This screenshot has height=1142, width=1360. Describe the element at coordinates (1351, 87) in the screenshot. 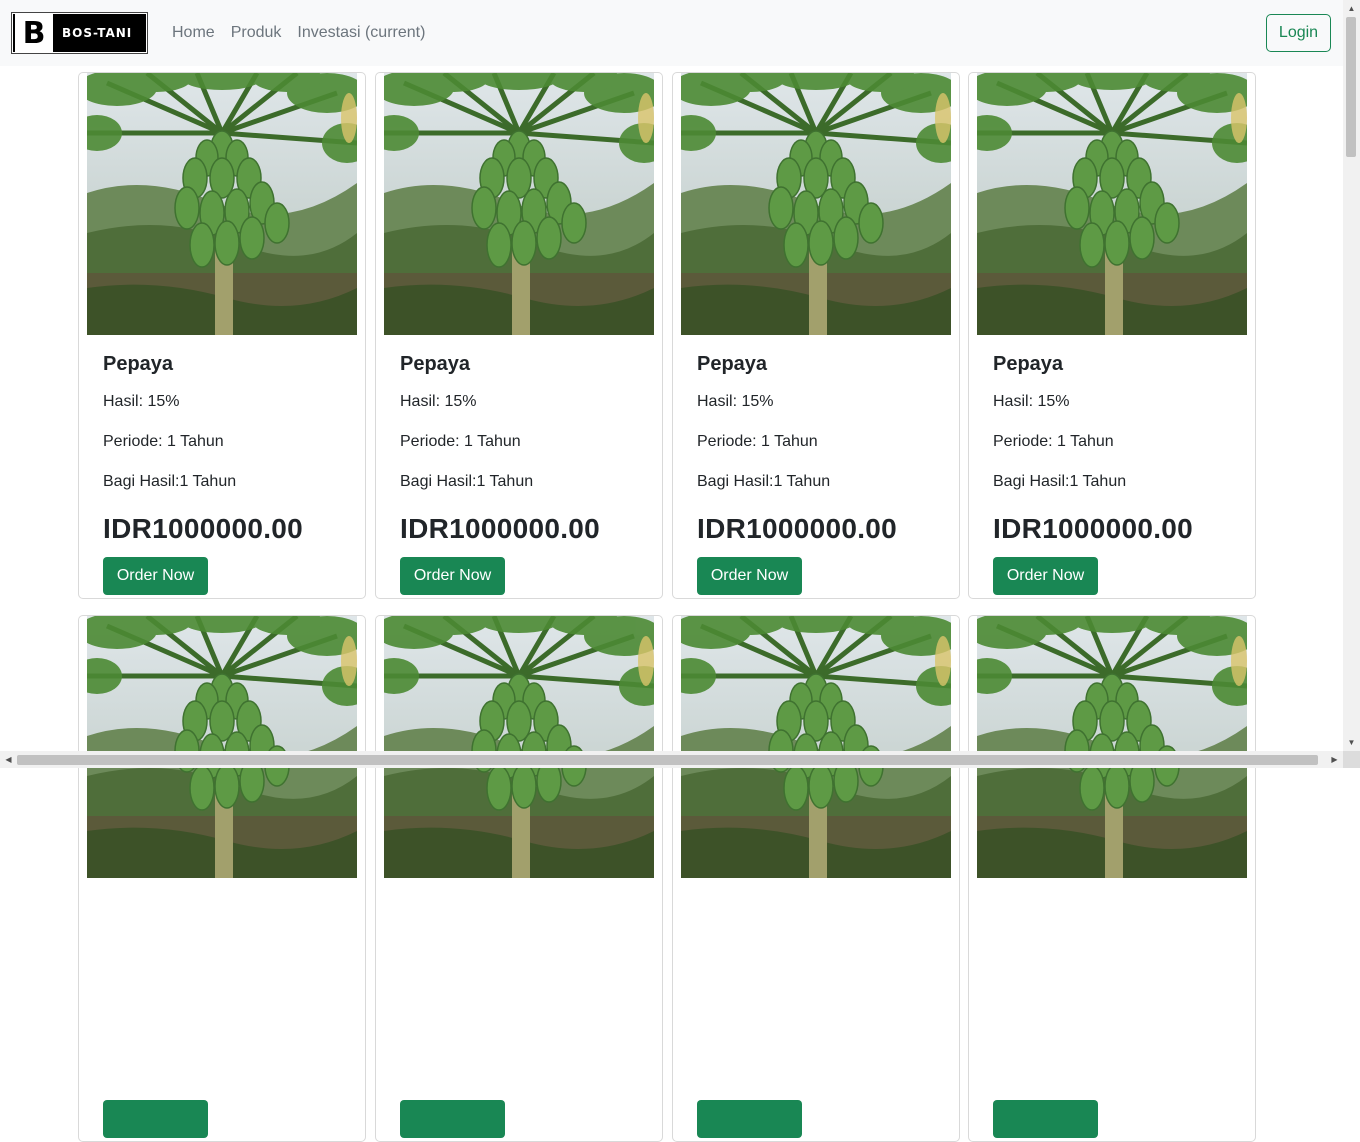

I see `vertical-scroll-thumb` at that location.